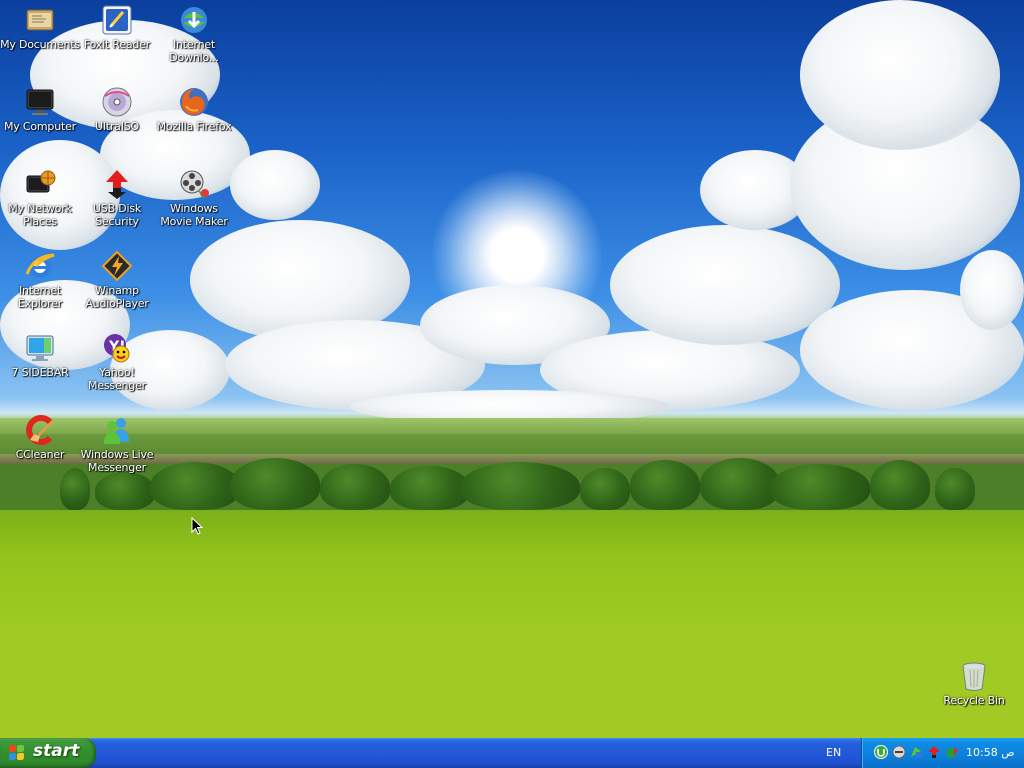  What do you see at coordinates (942, 753) in the screenshot?
I see `system-tray: 10:58 ص` at bounding box center [942, 753].